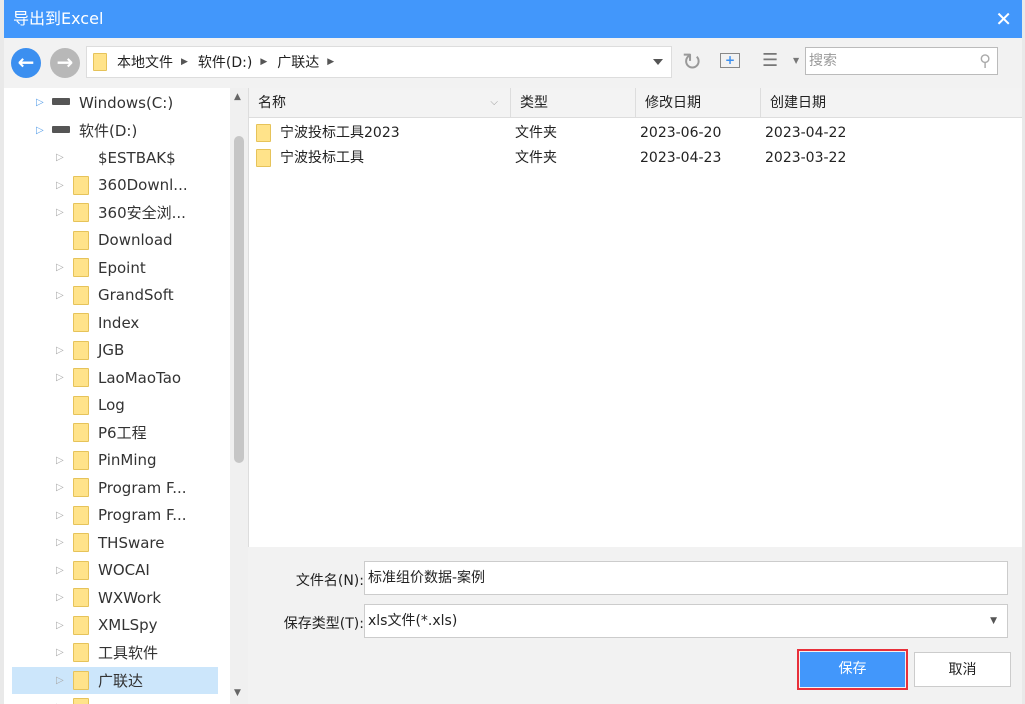  Describe the element at coordinates (115, 350) in the screenshot. I see `tree-item: ▷ JGB` at that location.